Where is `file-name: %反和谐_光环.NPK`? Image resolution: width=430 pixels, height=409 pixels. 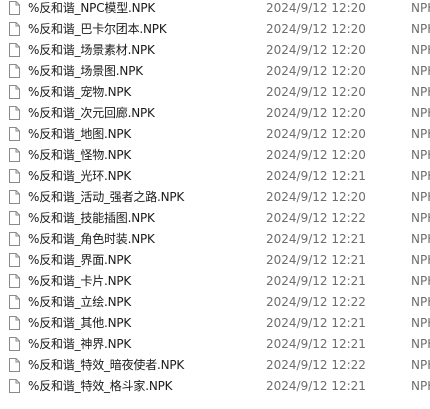 file-name: %反和谐_光环.NPK is located at coordinates (80, 176).